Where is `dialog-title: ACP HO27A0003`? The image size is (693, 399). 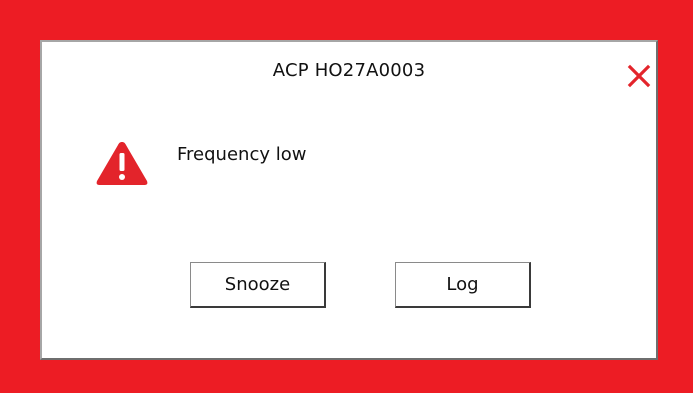 dialog-title: ACP HO27A0003 is located at coordinates (349, 70).